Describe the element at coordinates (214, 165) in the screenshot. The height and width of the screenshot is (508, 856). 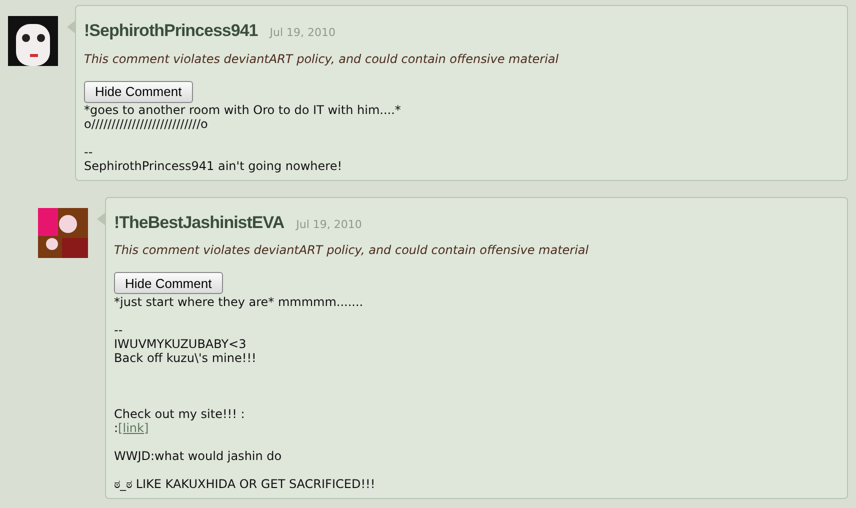
I see `comment-text: SephirothPrincess941 ain't going nowhere!` at that location.